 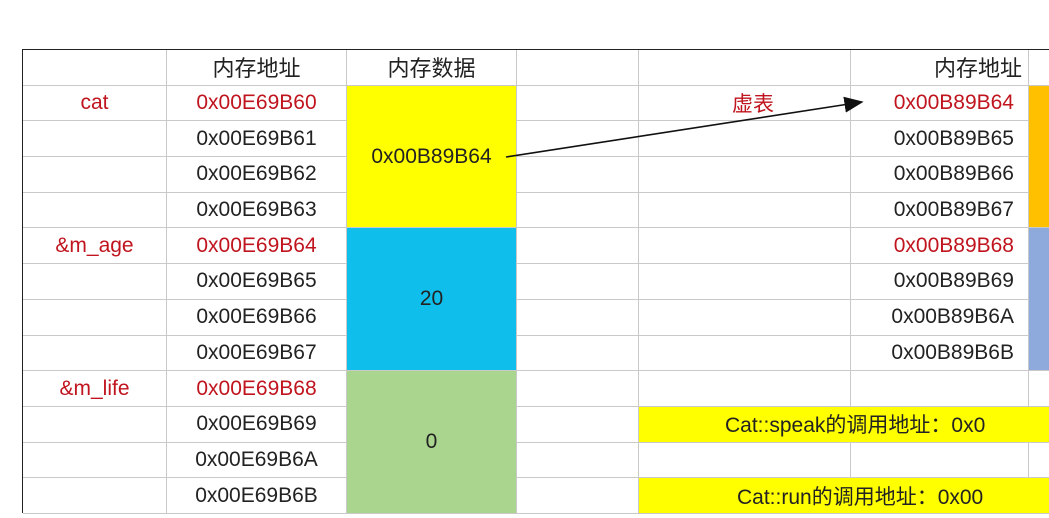 I want to click on vtable-address-cell: 0x00B89B69, so click(x=940, y=282).